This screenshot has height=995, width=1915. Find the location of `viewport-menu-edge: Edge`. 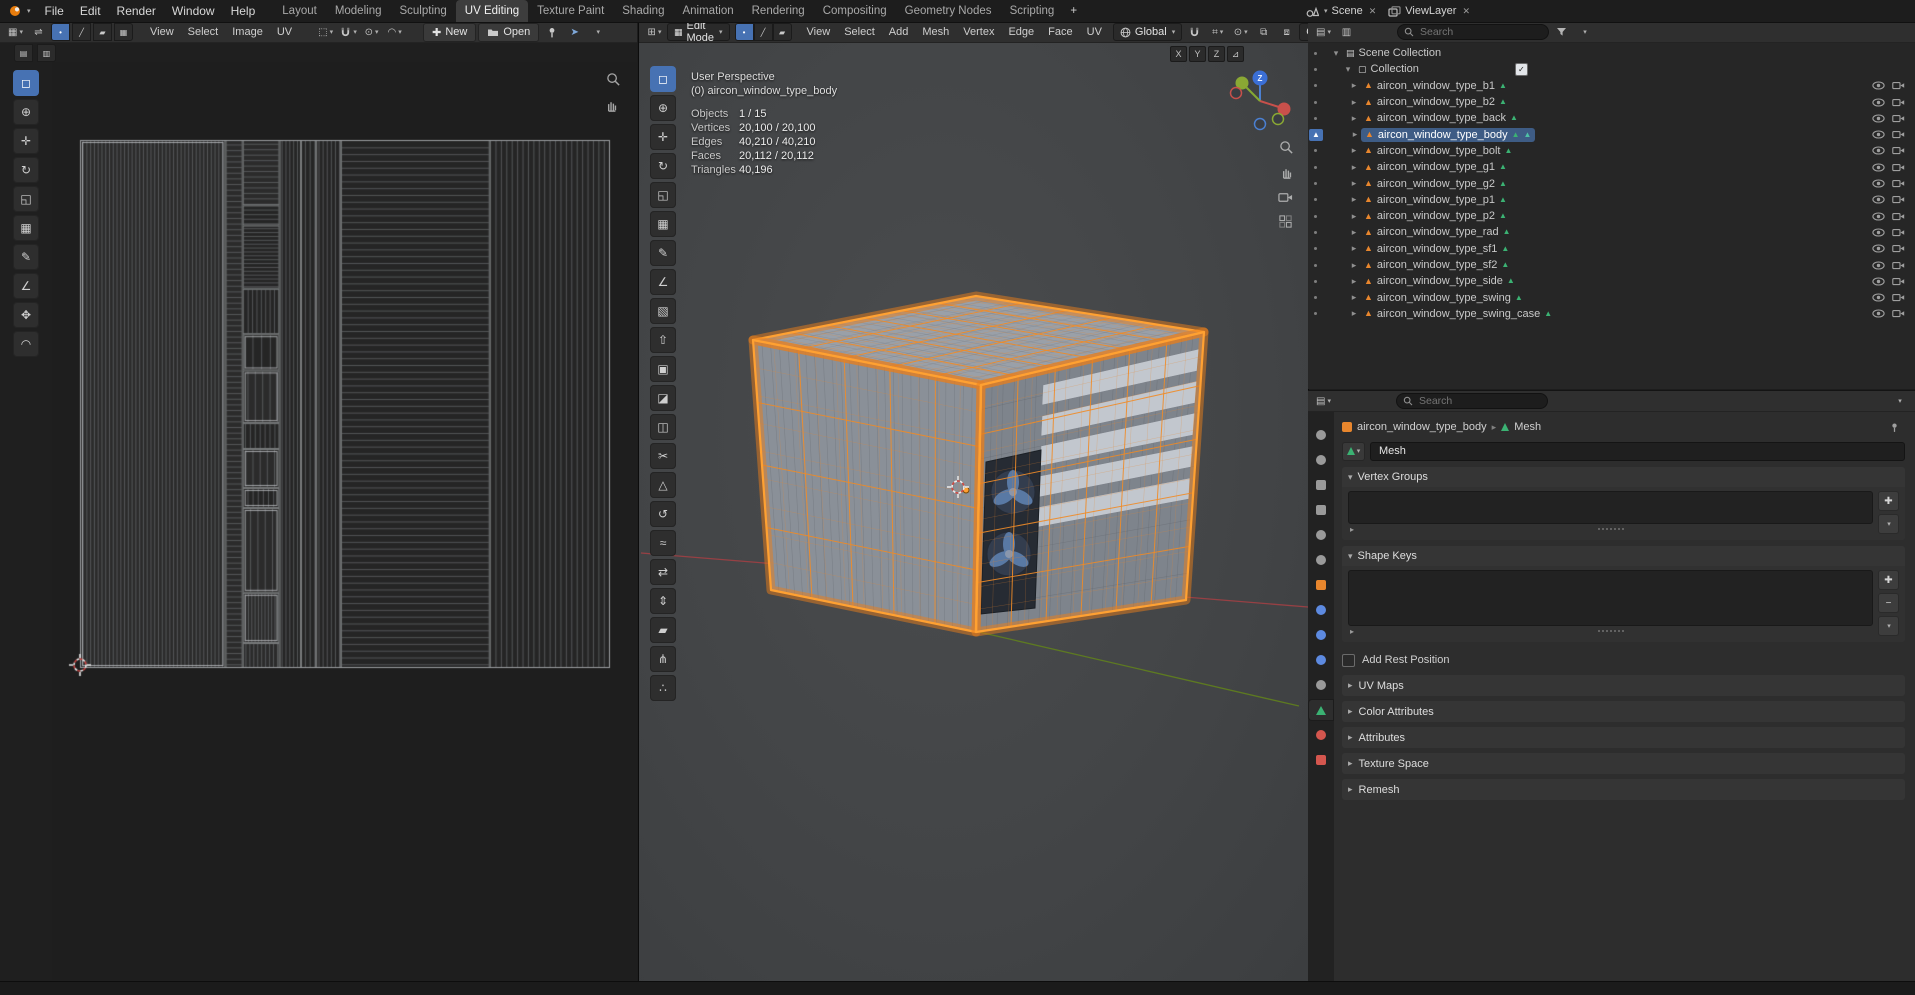

viewport-menu-edge: Edge is located at coordinates (1021, 32).